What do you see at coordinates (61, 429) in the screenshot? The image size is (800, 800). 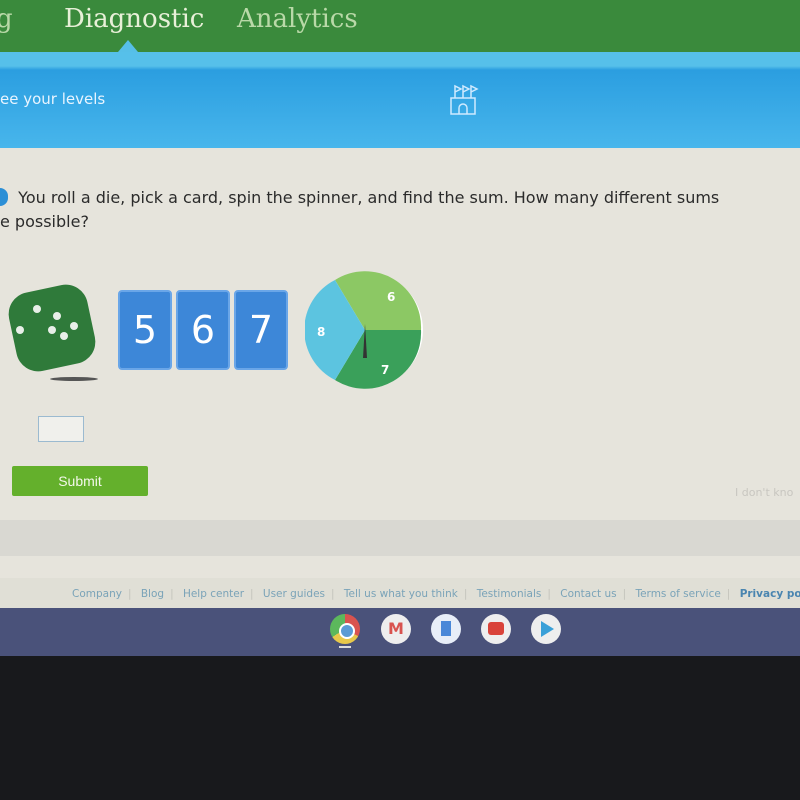 I see `answer-input` at bounding box center [61, 429].